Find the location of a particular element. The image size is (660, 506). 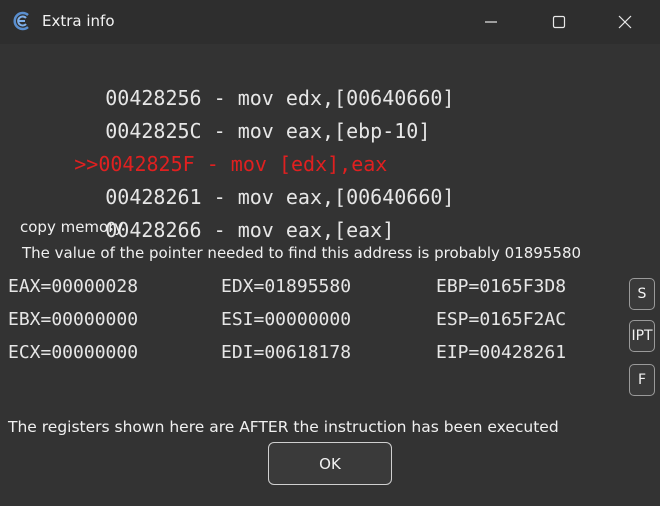

minimize-button is located at coordinates (491, 22).